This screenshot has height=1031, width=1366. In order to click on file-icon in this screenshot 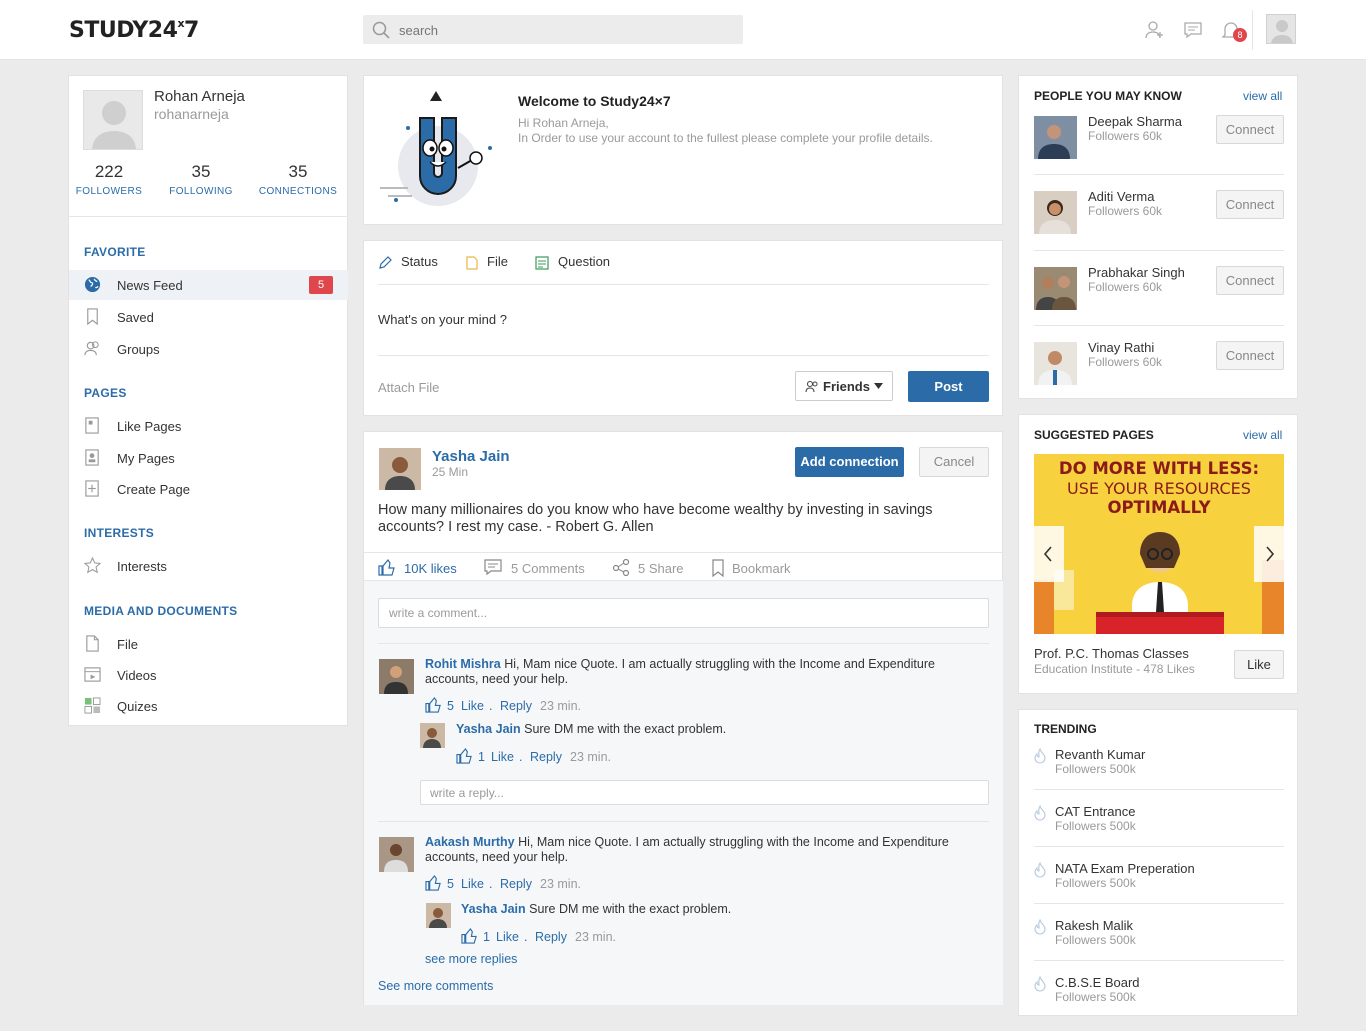, I will do `click(92, 643)`.